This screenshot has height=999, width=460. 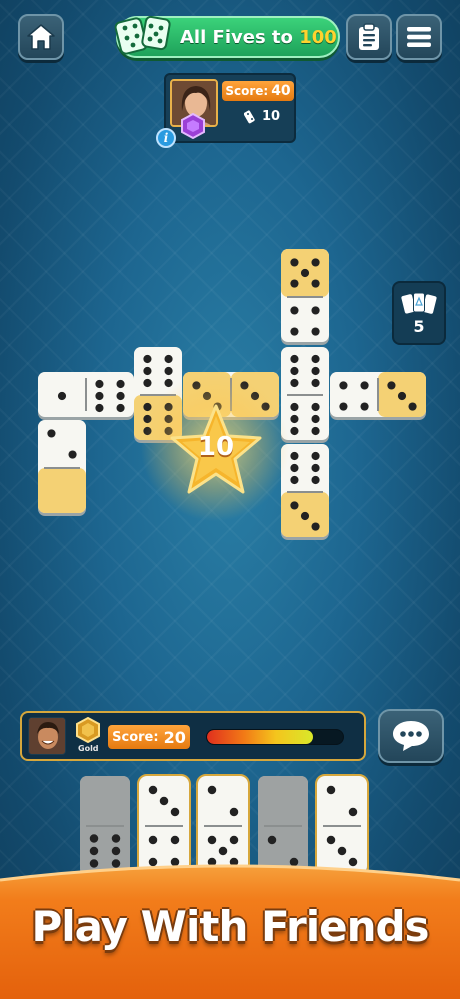 What do you see at coordinates (193, 126) in the screenshot?
I see `purple-gem-badge-icon` at bounding box center [193, 126].